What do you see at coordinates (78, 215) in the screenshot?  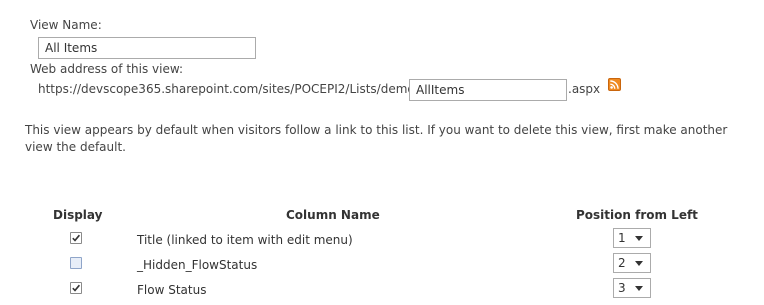 I see `display-column-header: Display` at bounding box center [78, 215].